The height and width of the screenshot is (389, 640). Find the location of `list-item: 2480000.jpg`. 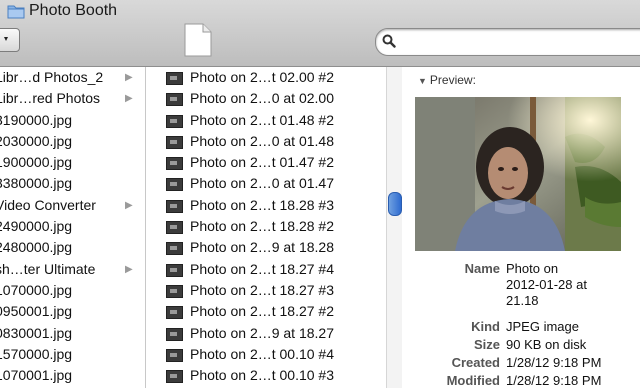

list-item: 2480000.jpg is located at coordinates (72, 247).